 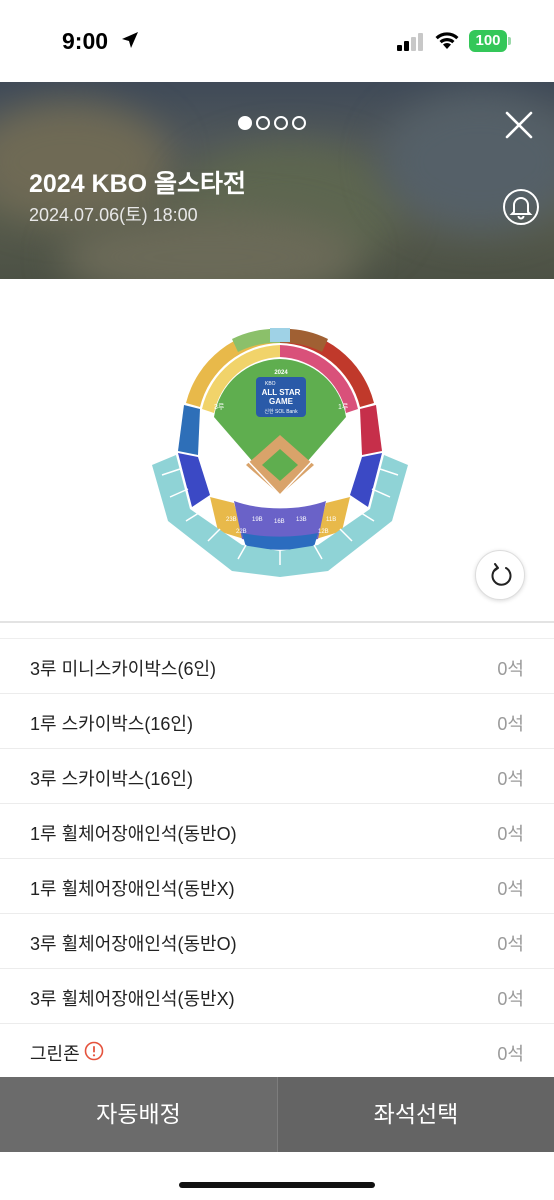 What do you see at coordinates (277, 1051) in the screenshot?
I see `seat-grade-row: 그린존 0석` at bounding box center [277, 1051].